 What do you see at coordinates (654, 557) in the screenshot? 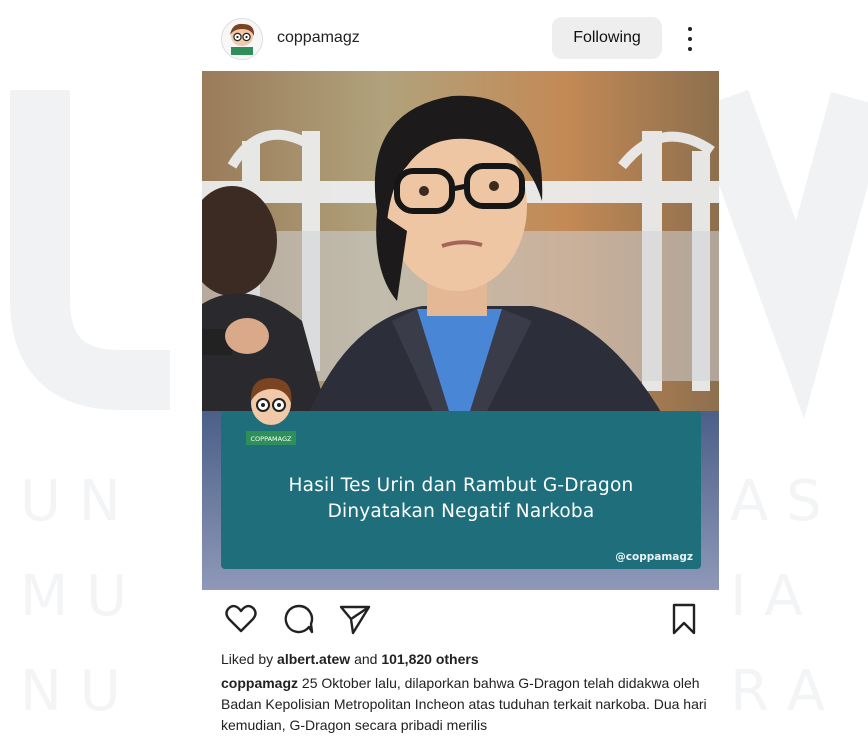
I see `banner-handle: @coppamagz` at bounding box center [654, 557].